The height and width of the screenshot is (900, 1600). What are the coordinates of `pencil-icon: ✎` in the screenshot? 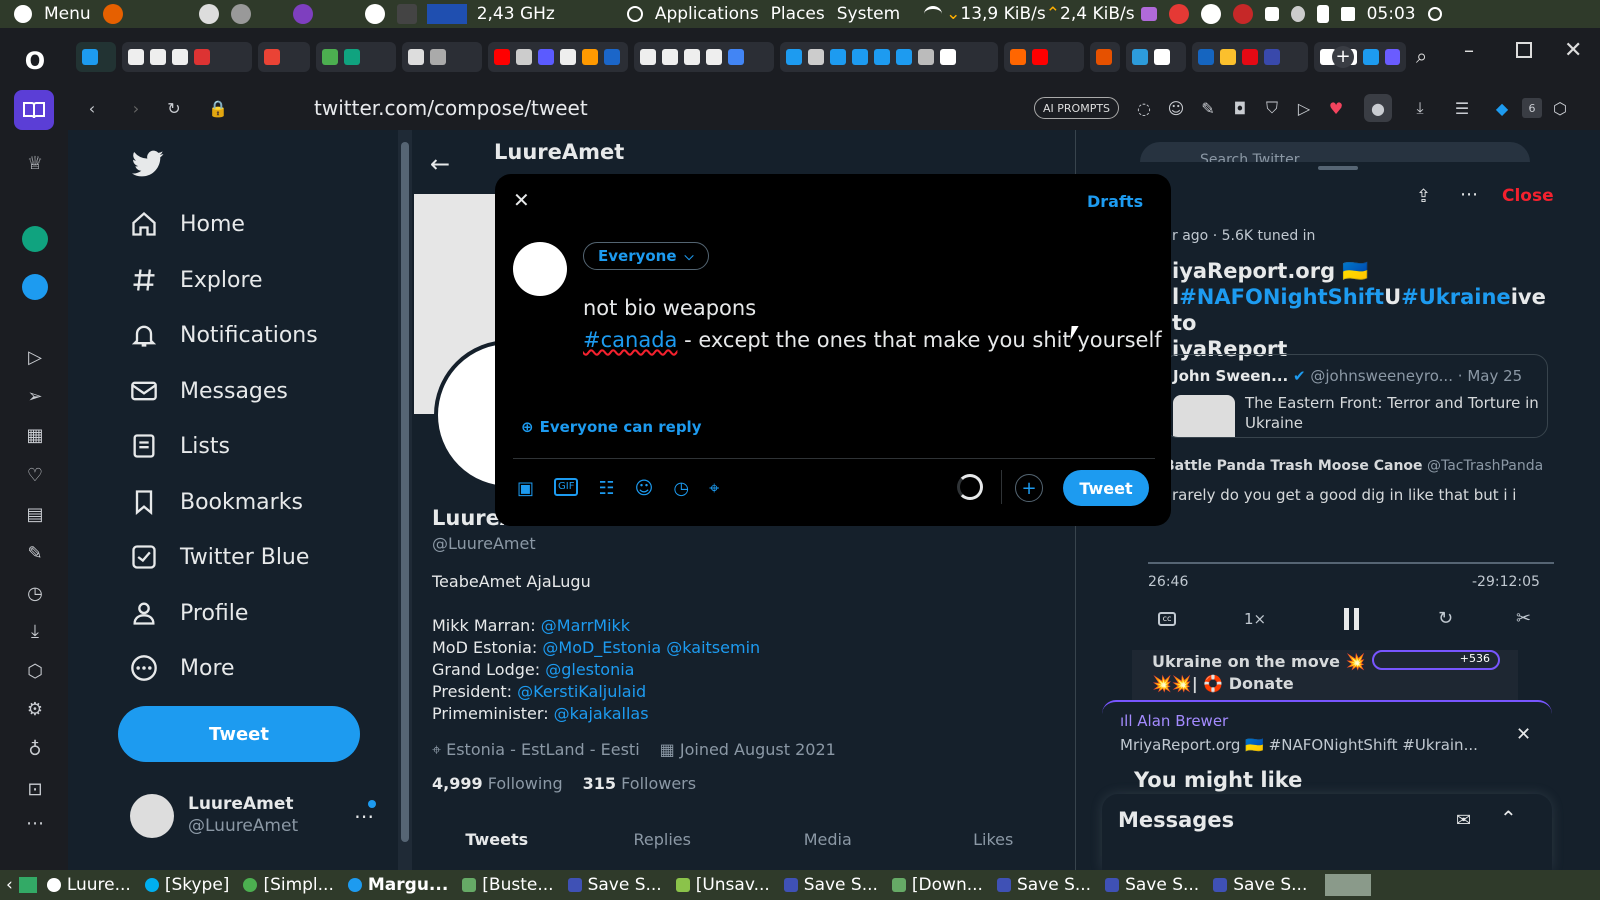 It's located at (1208, 108).